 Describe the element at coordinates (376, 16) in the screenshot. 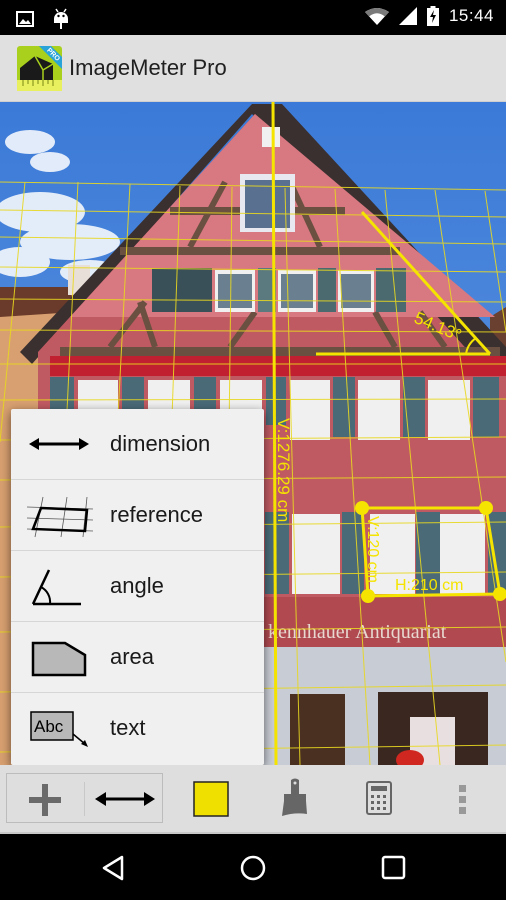

I see `wifi-icon` at that location.